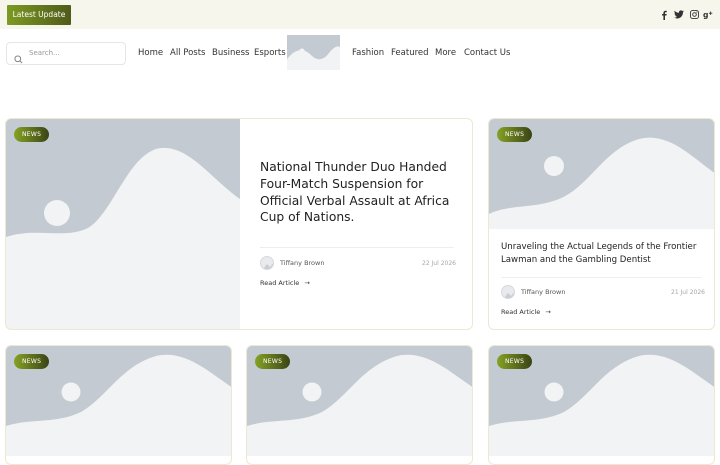 The width and height of the screenshot is (720, 465). I want to click on nav-item-more: More, so click(445, 53).